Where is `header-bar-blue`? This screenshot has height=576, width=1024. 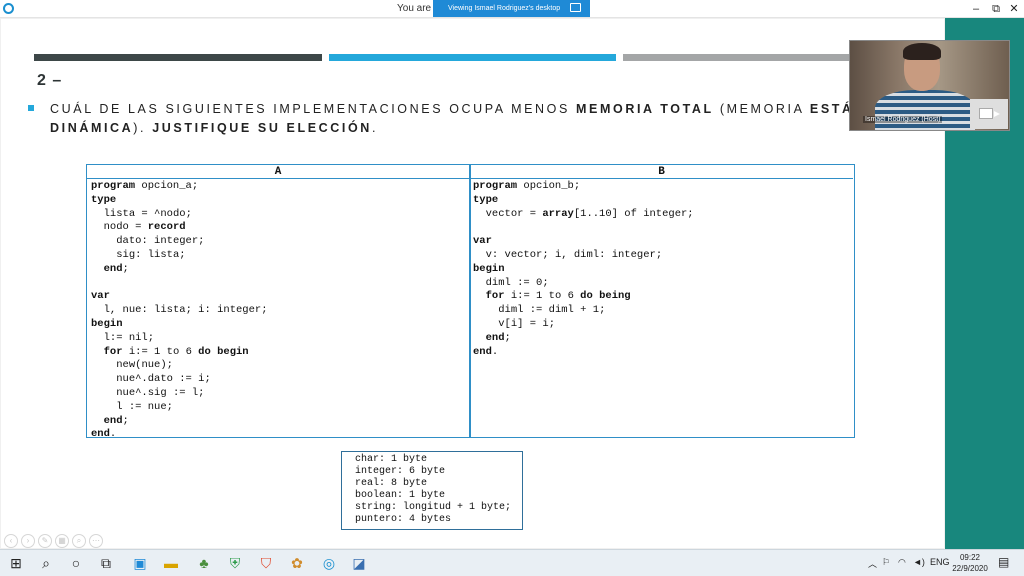
header-bar-blue is located at coordinates (472, 57).